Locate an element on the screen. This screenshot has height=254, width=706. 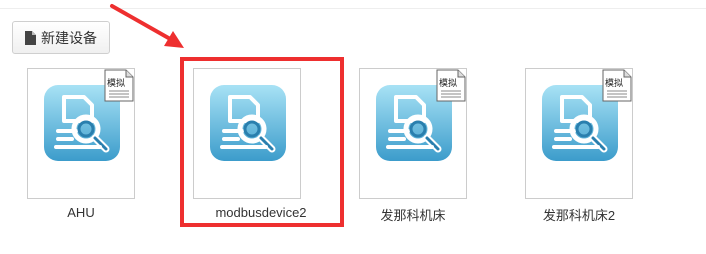
device-name: modbusdevice2 is located at coordinates (261, 212).